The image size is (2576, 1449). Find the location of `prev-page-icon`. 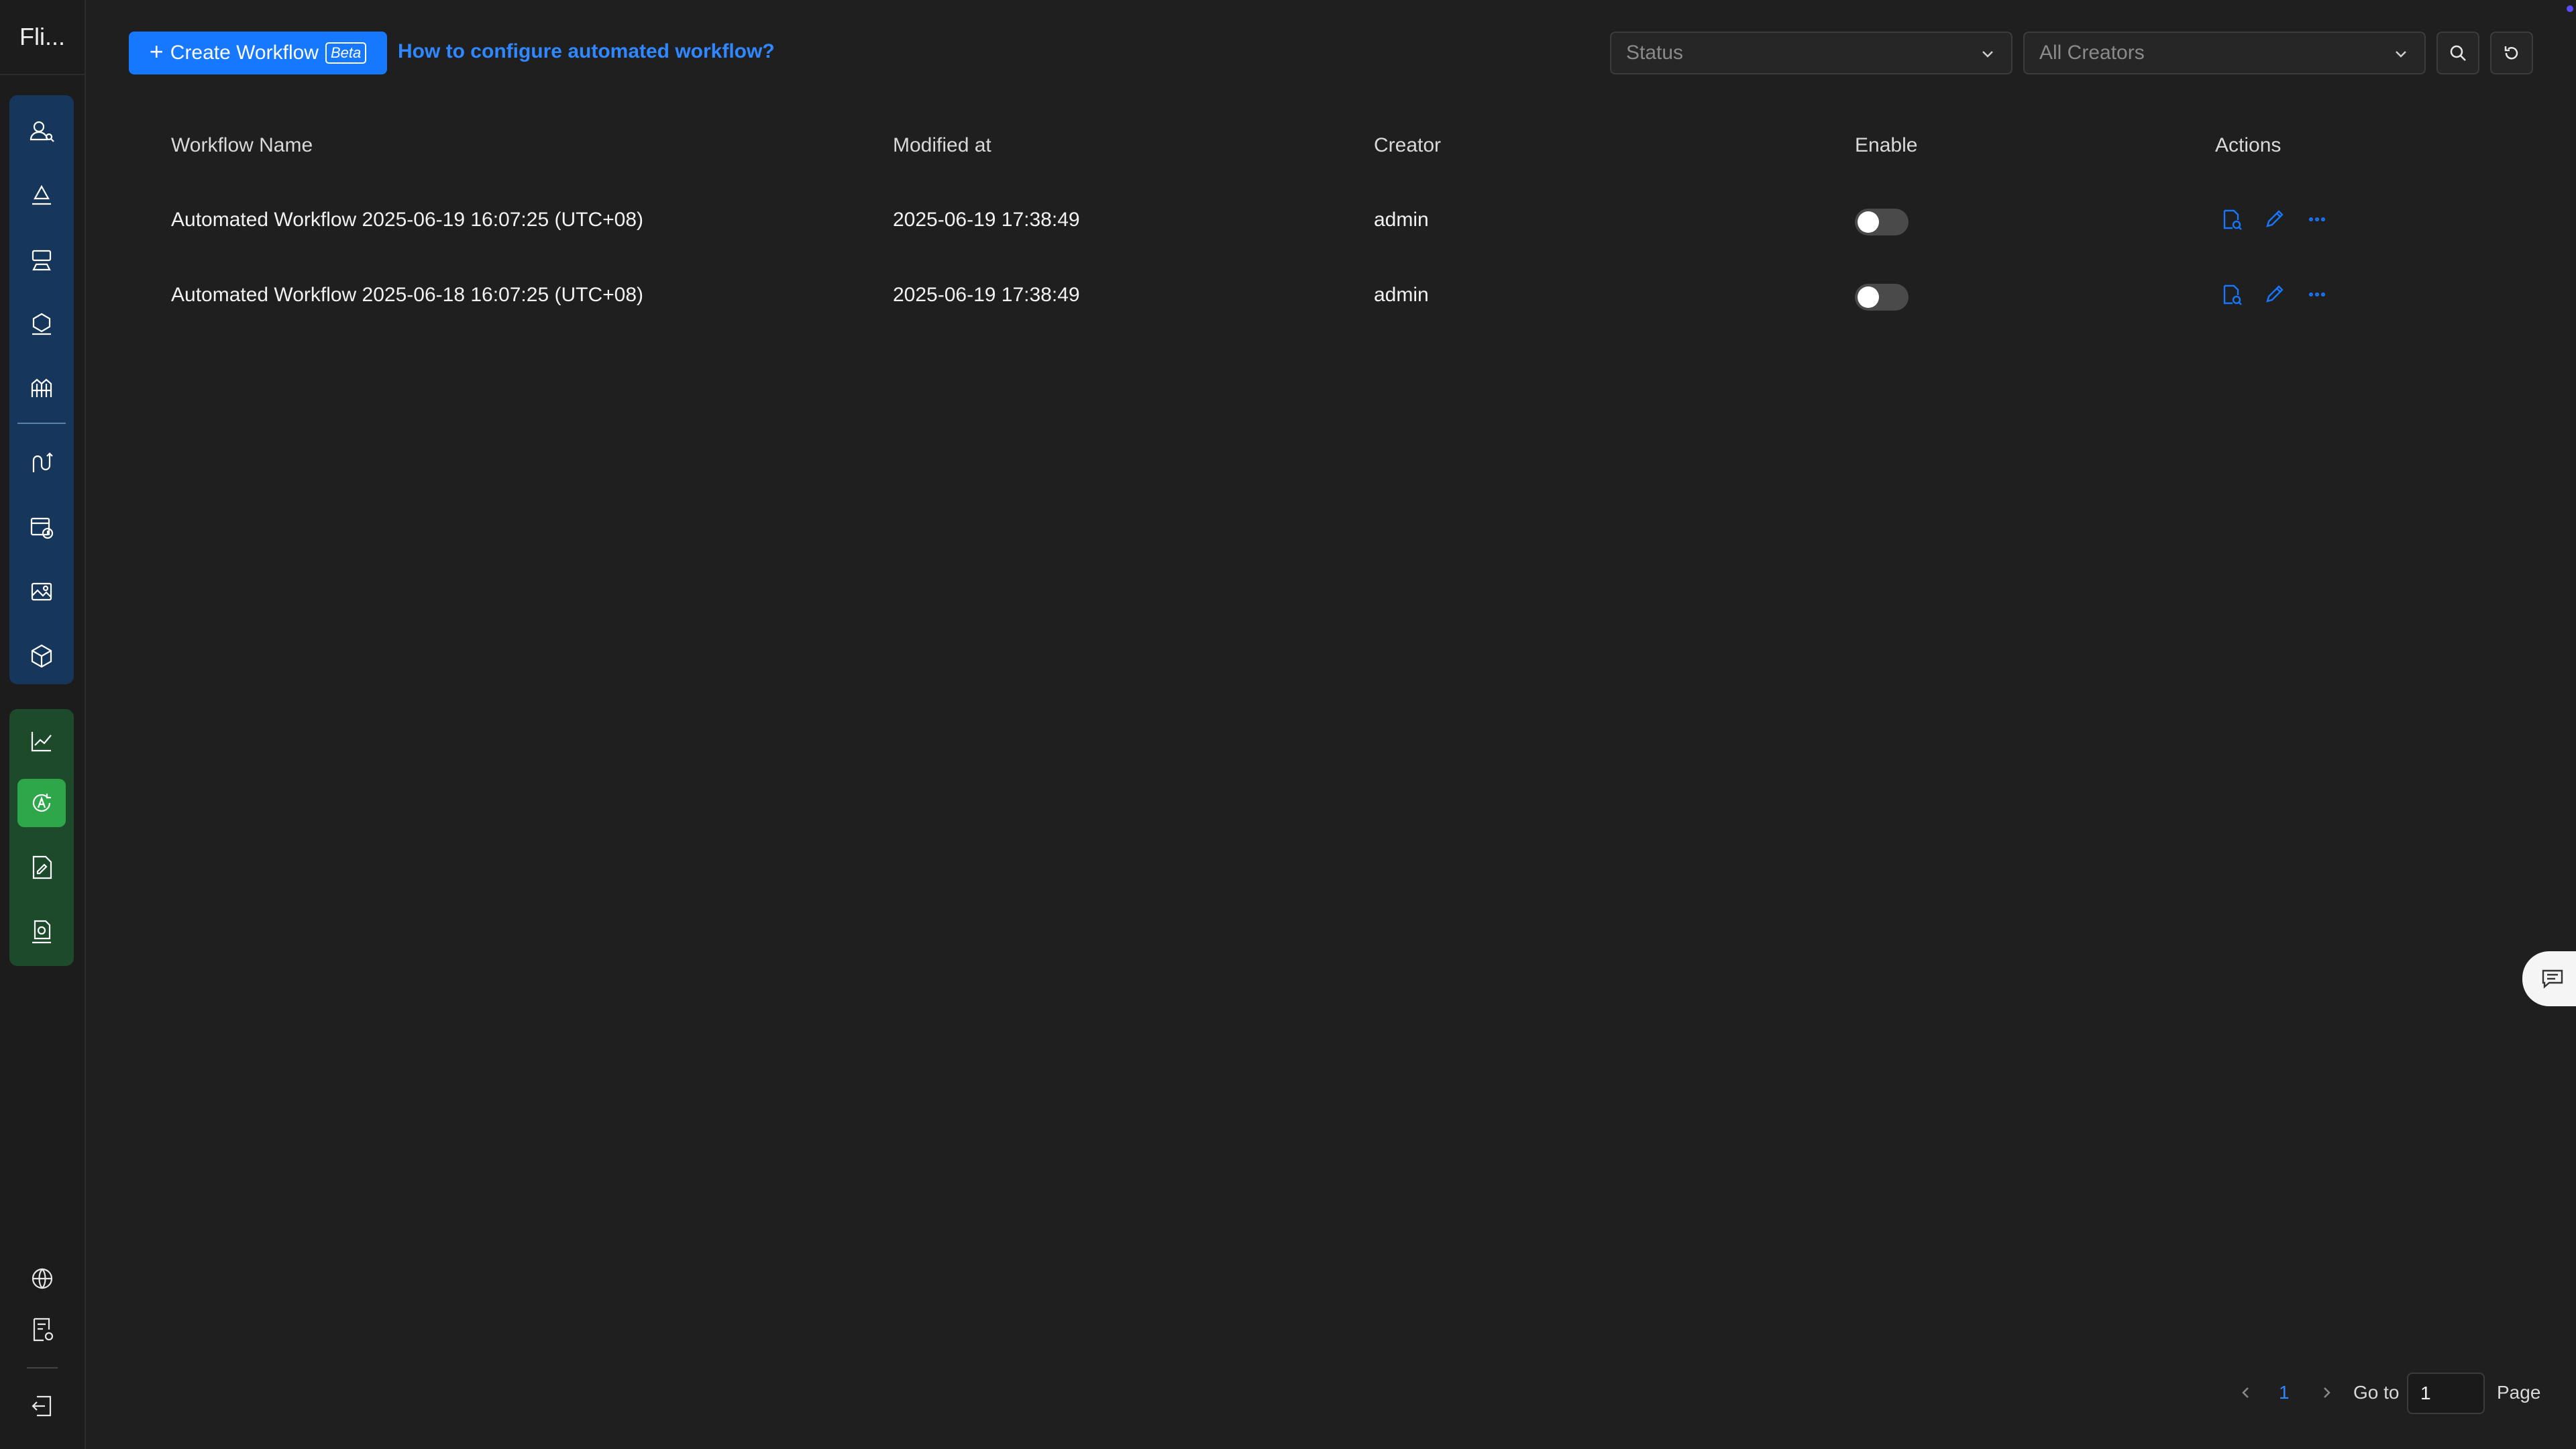

prev-page-icon is located at coordinates (2246, 1393).